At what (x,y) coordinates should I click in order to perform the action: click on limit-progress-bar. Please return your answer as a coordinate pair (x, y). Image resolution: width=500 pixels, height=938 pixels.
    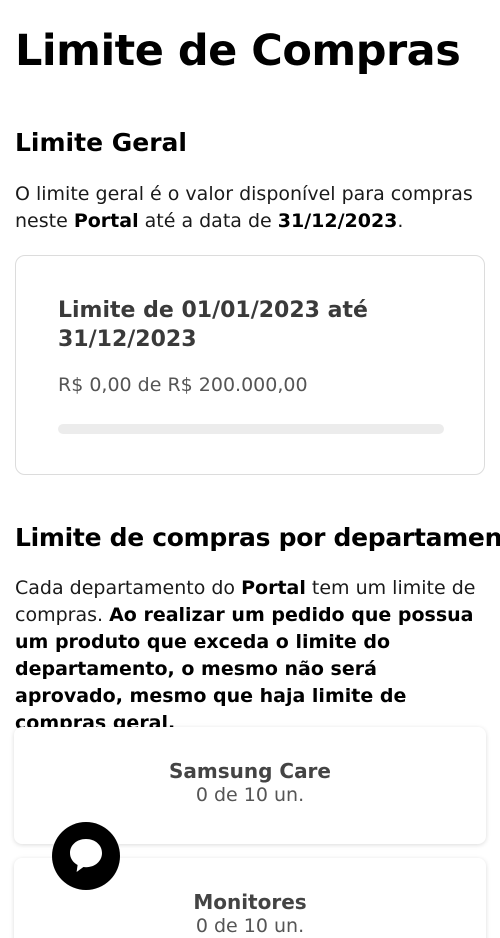
    Looking at the image, I should click on (251, 429).